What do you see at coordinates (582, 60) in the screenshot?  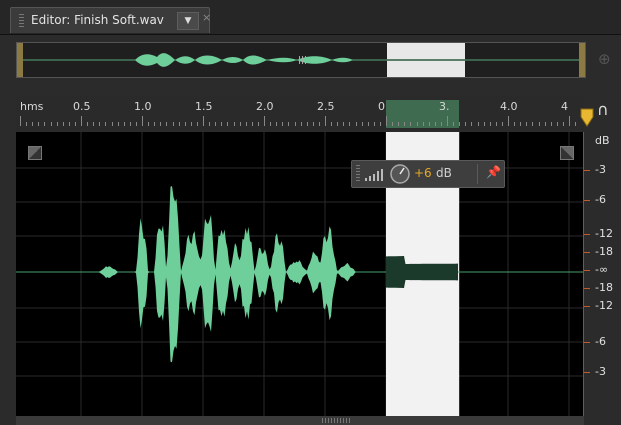 I see `overview-right-handle` at bounding box center [582, 60].